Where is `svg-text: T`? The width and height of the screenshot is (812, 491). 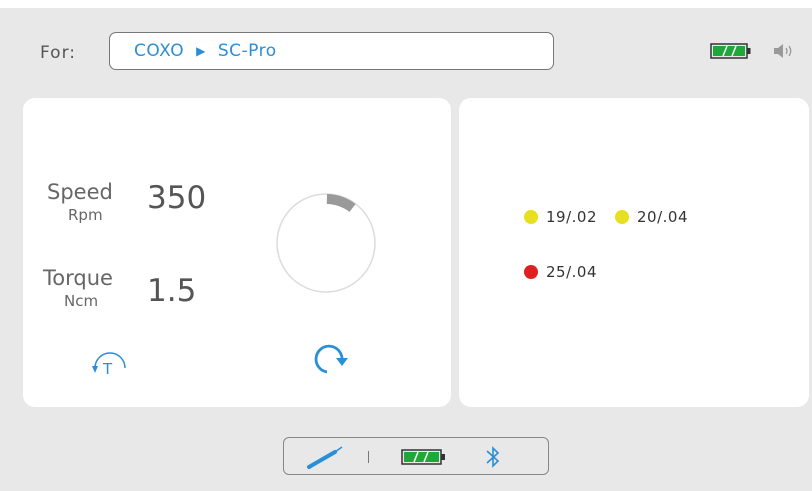 svg-text: T is located at coordinates (107, 369).